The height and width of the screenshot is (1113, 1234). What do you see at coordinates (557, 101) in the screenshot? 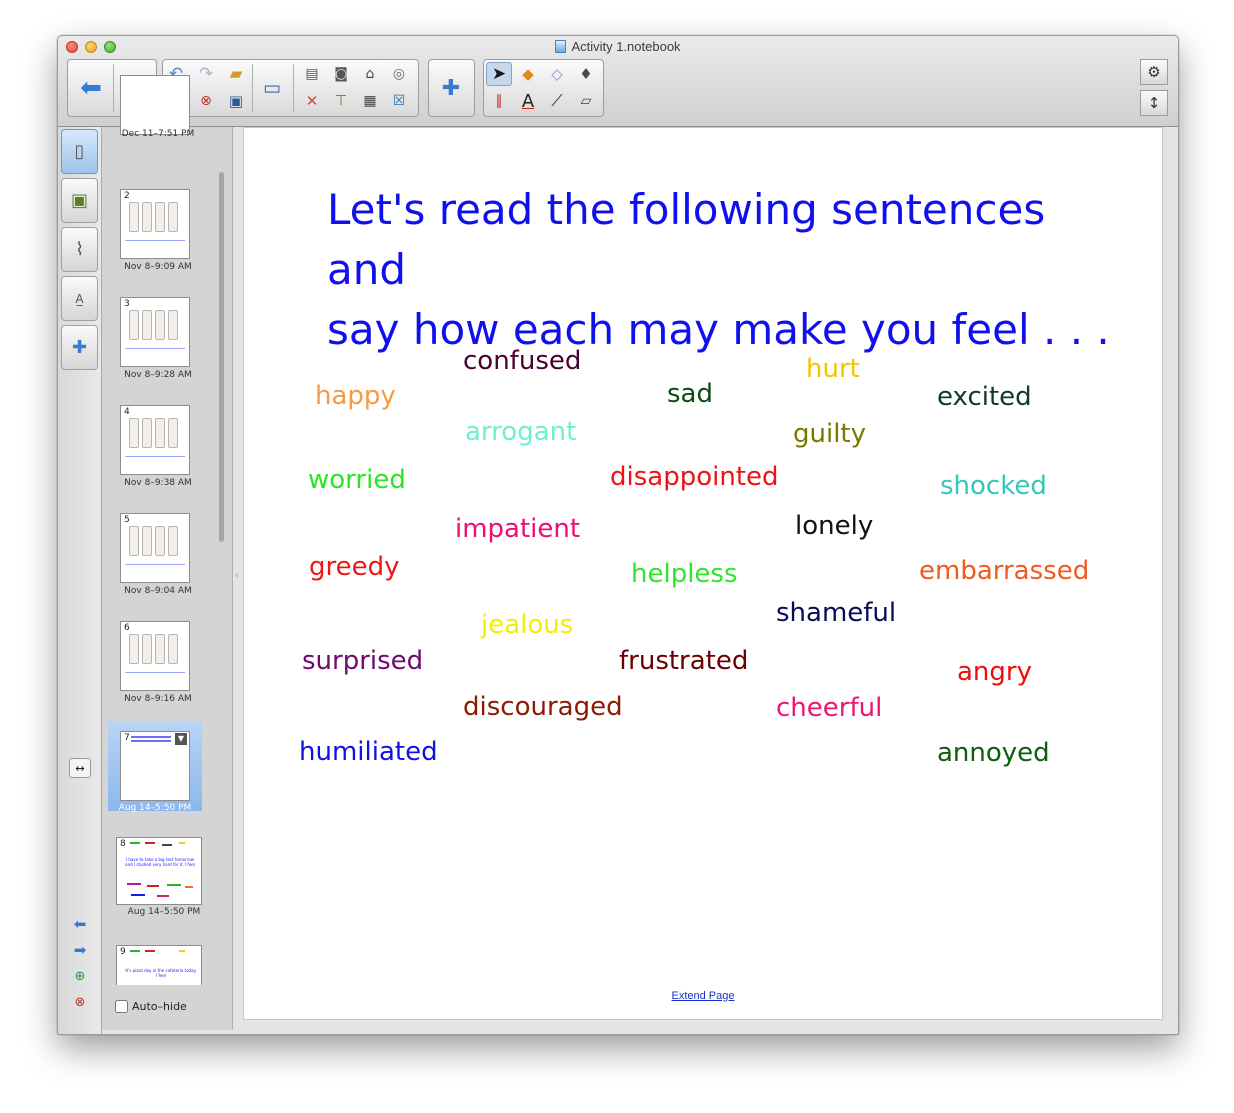
I see `line-tool-button: ⟋` at bounding box center [557, 101].